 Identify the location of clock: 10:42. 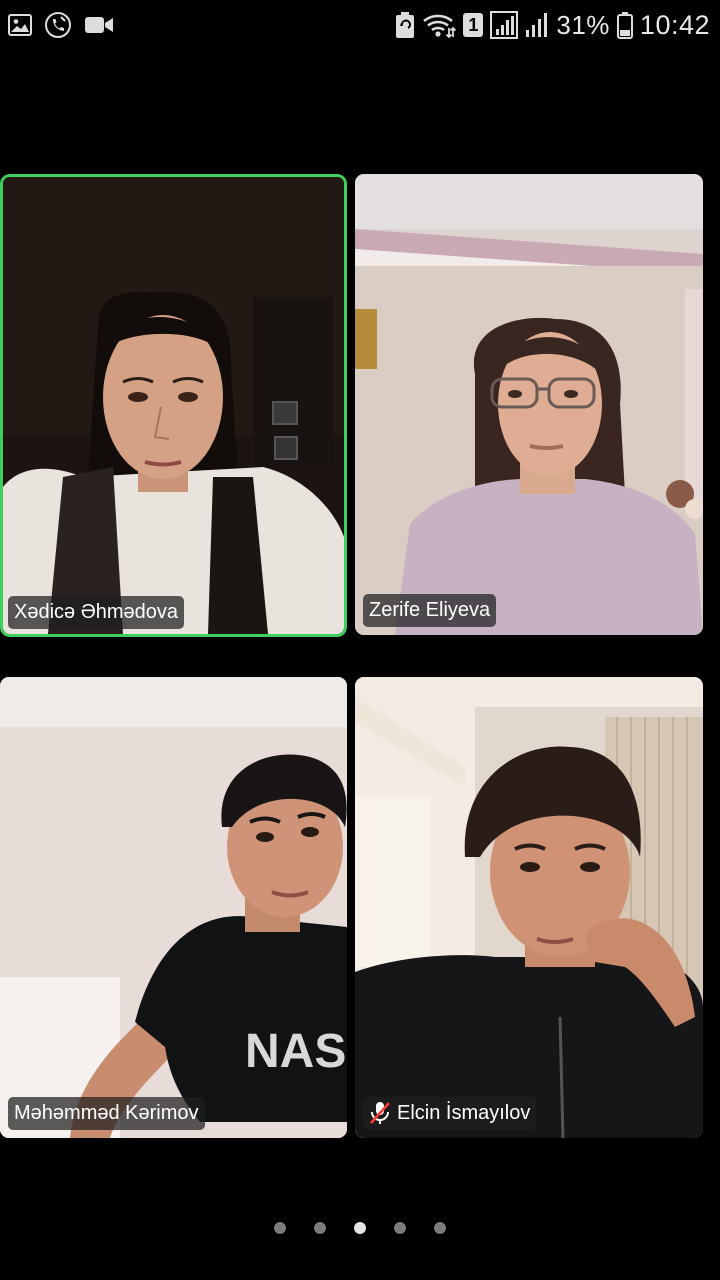
(674, 25).